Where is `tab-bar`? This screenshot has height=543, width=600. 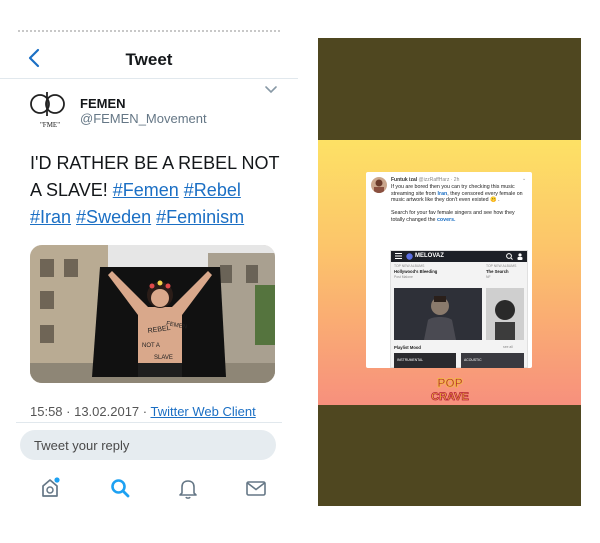 tab-bar is located at coordinates (149, 488).